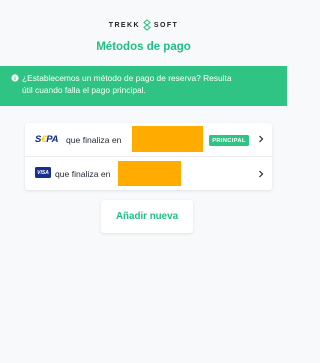  I want to click on payment-method-sepa: S€PA que finaliza en PRINCIPAL, so click(148, 140).